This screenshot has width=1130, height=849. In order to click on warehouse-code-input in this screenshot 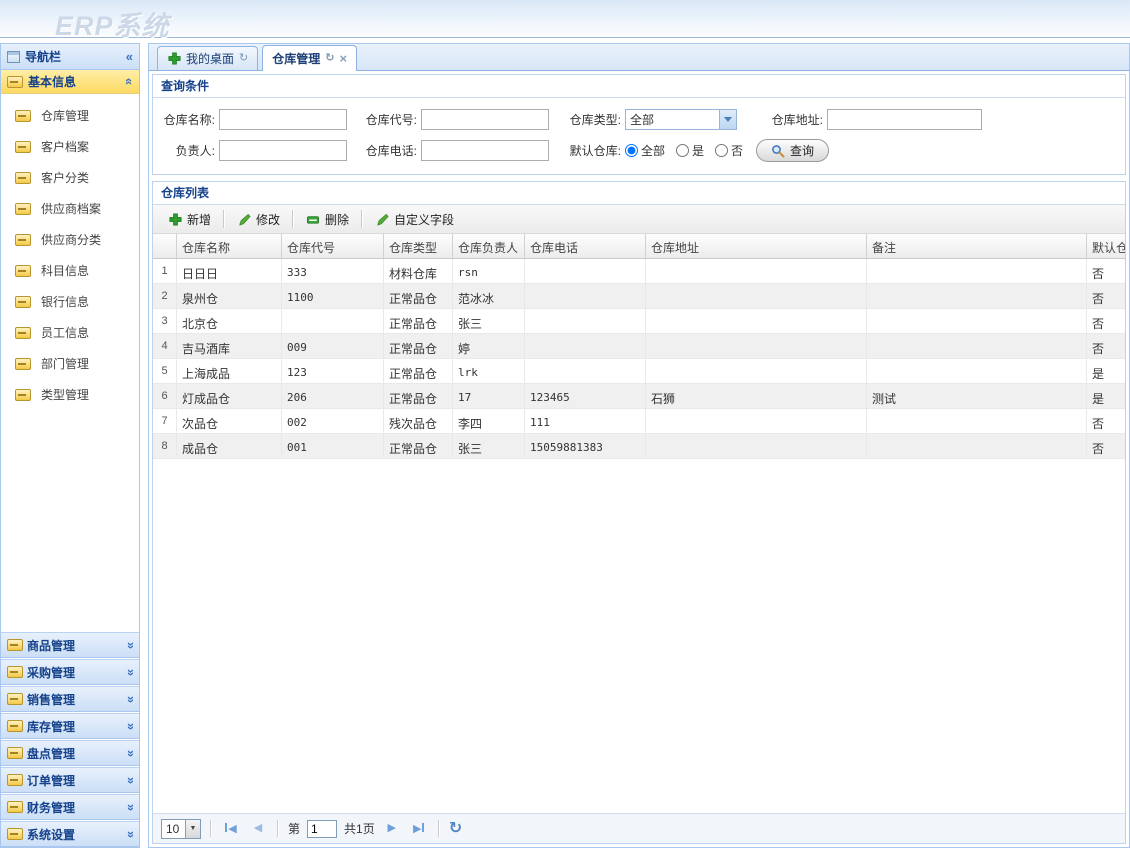, I will do `click(485, 119)`.